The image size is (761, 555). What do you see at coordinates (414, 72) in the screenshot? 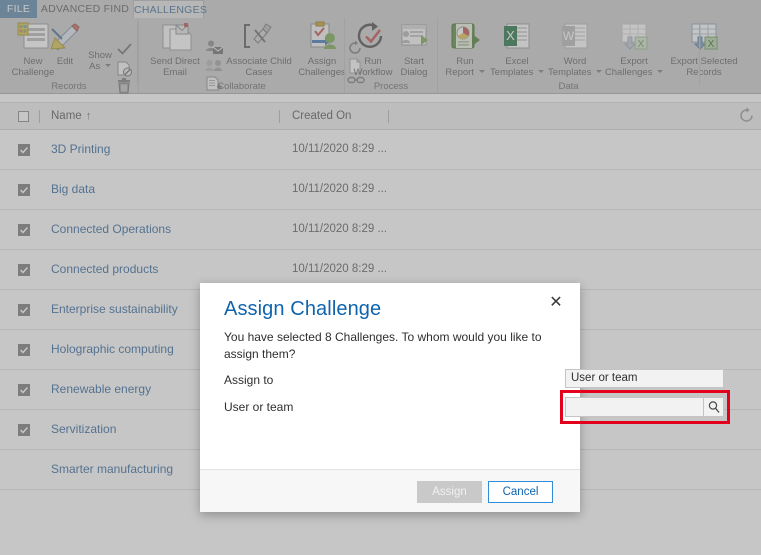
I see `start-dialog-label-2: Dialog` at bounding box center [414, 72].